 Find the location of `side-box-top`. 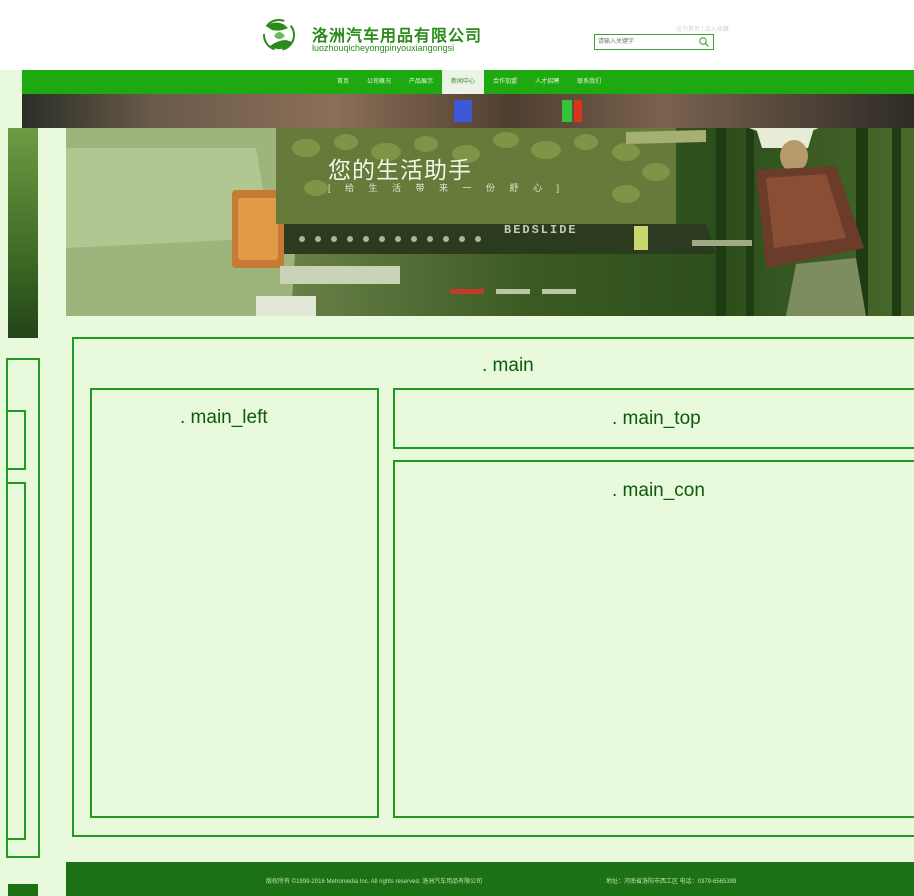

side-box-top is located at coordinates (16, 440).